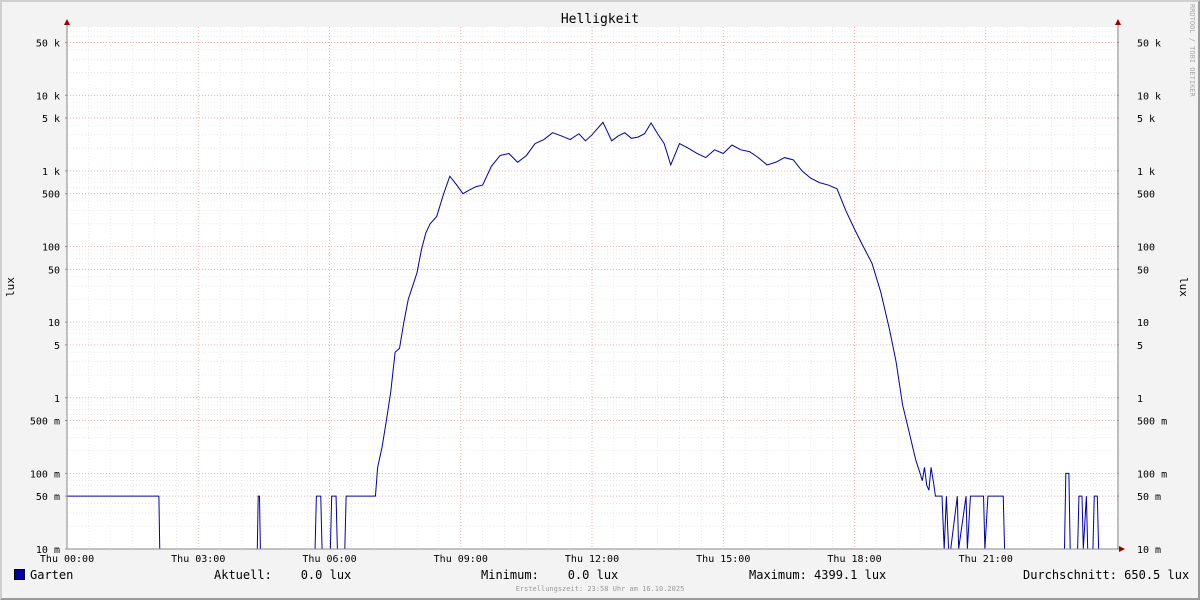 The image size is (1200, 600). I want to click on legend-durchschnitt: Durchschnitt: 650.5 lux, so click(1106, 575).